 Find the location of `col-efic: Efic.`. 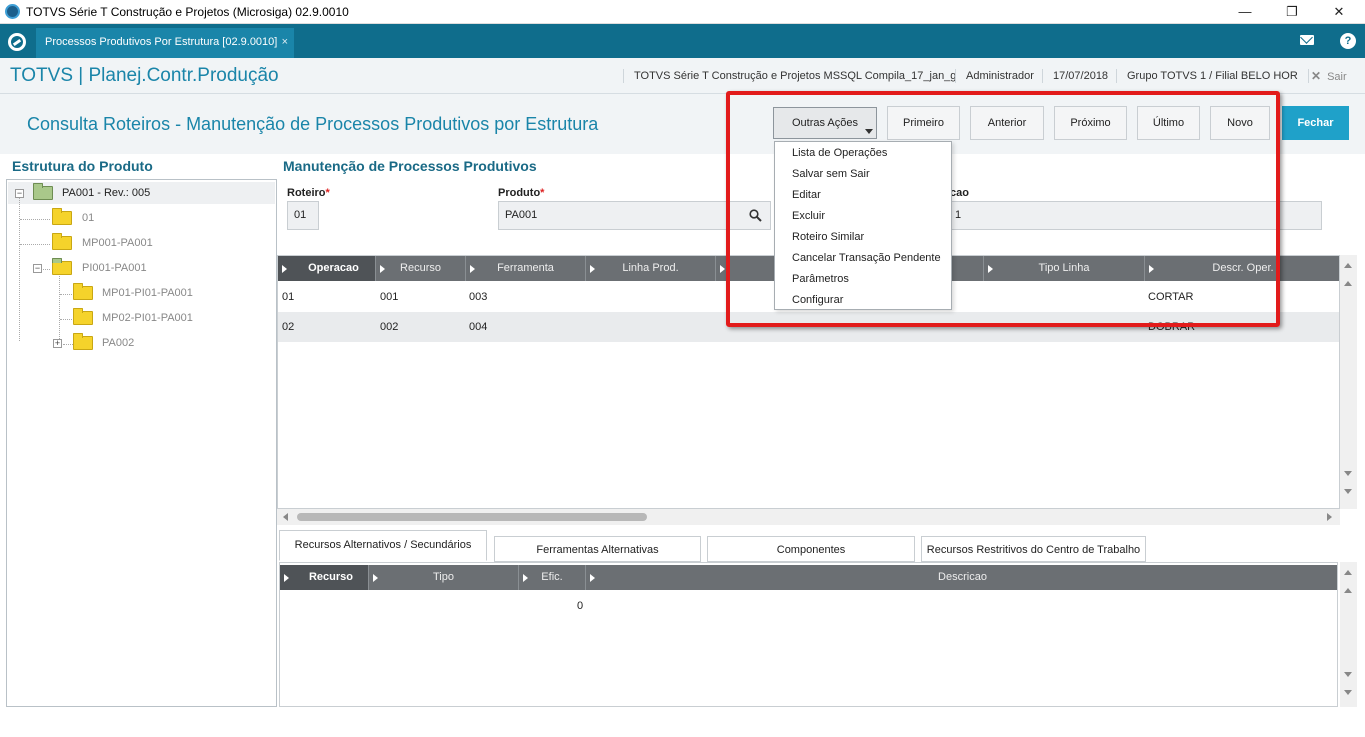

col-efic: Efic. is located at coordinates (552, 577).